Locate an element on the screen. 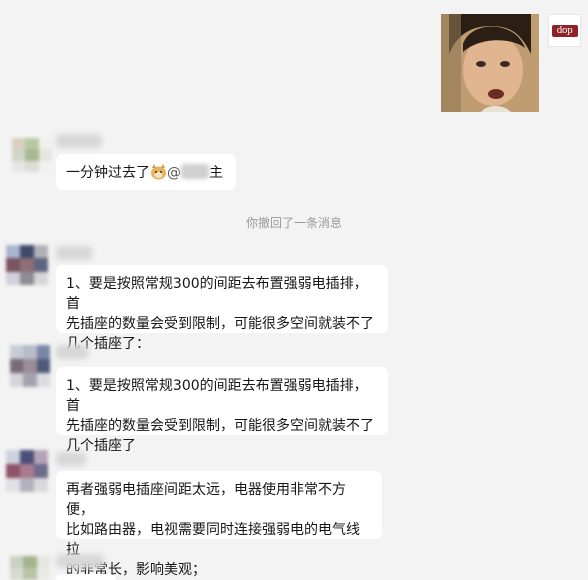 The height and width of the screenshot is (580, 588). brand-logo: dop is located at coordinates (564, 30).